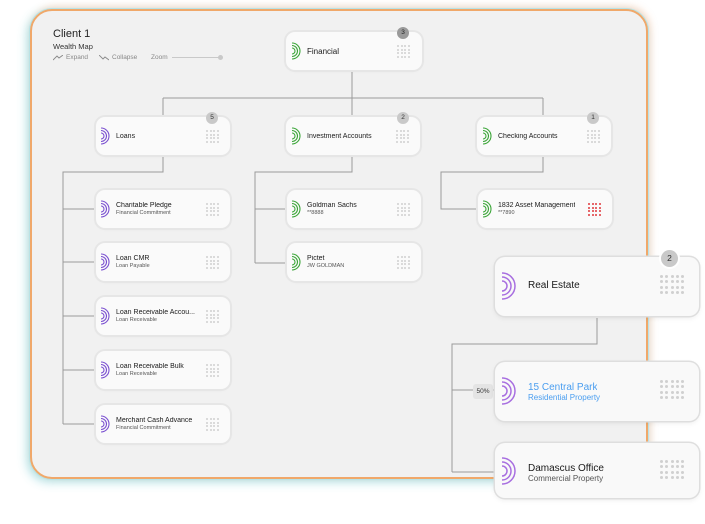 The height and width of the screenshot is (524, 705). Describe the element at coordinates (212, 118) in the screenshot. I see `node-loans-count: 5` at that location.